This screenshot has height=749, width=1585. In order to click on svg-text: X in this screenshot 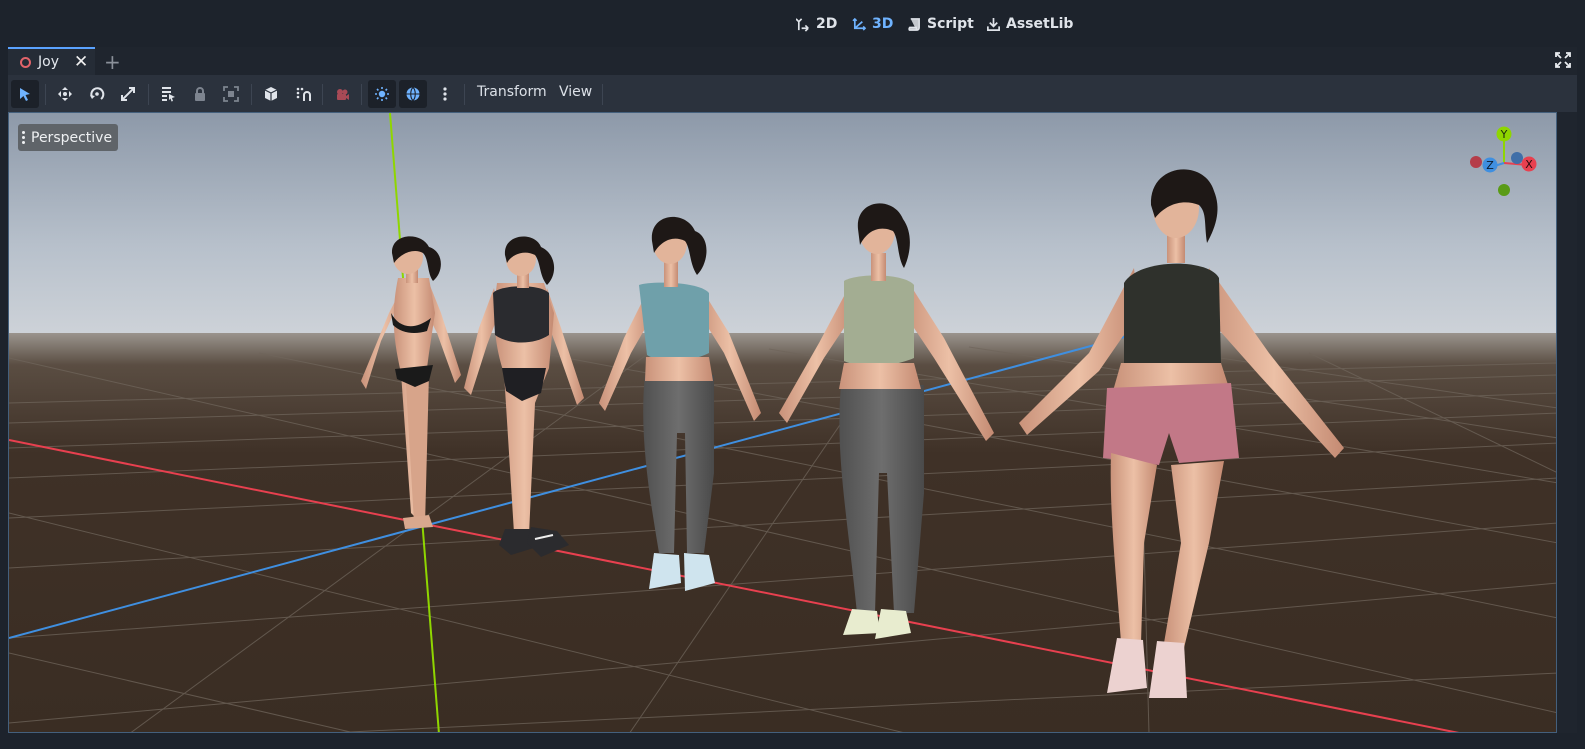, I will do `click(1529, 164)`.